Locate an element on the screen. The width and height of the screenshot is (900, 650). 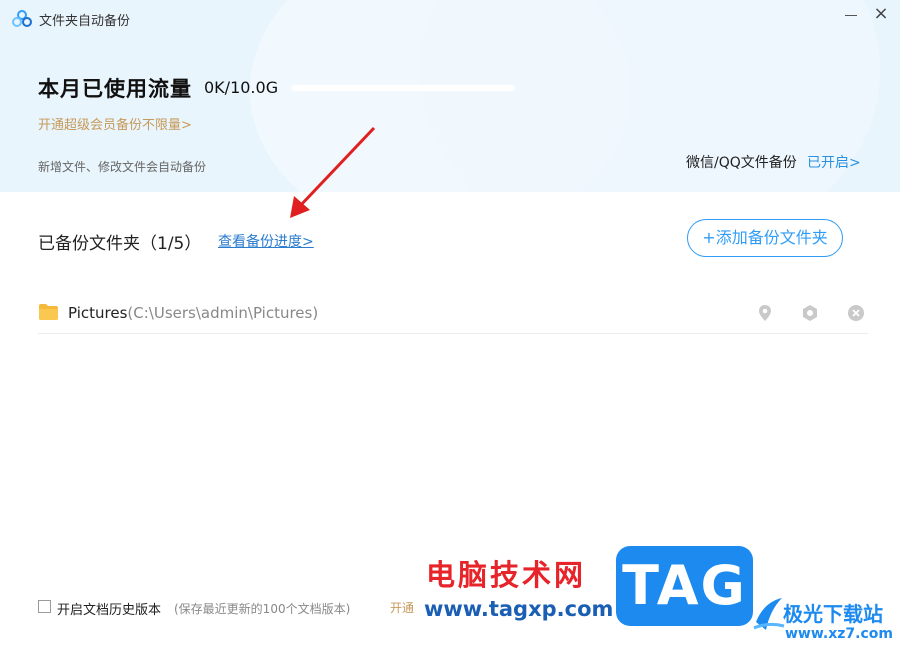
folder-icon is located at coordinates (48, 312).